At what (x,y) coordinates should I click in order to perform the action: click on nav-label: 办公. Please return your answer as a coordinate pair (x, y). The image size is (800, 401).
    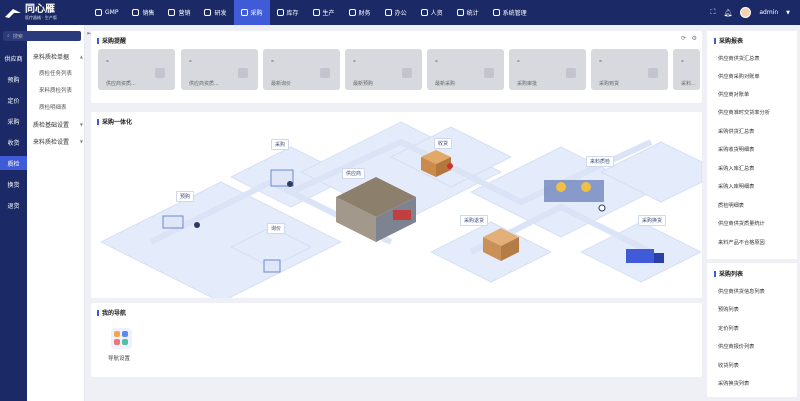
    Looking at the image, I should click on (400, 13).